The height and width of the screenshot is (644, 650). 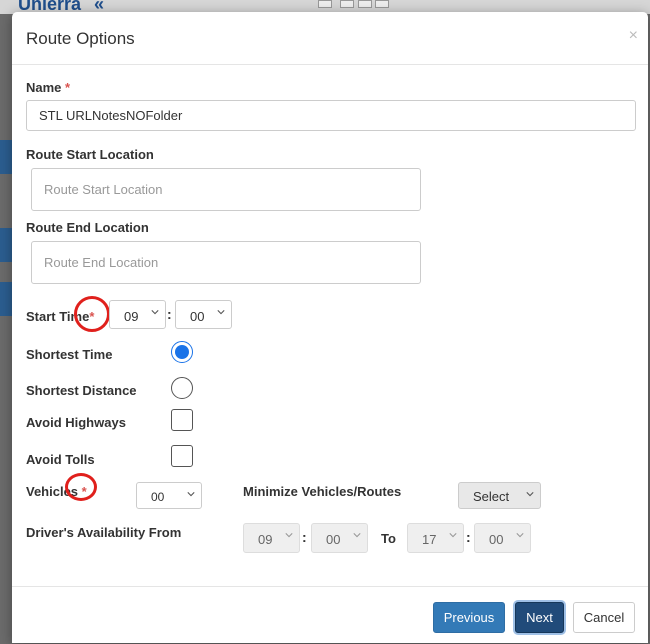 What do you see at coordinates (322, 491) in the screenshot?
I see `minimize-label: Minimize Vehicles/Routes` at bounding box center [322, 491].